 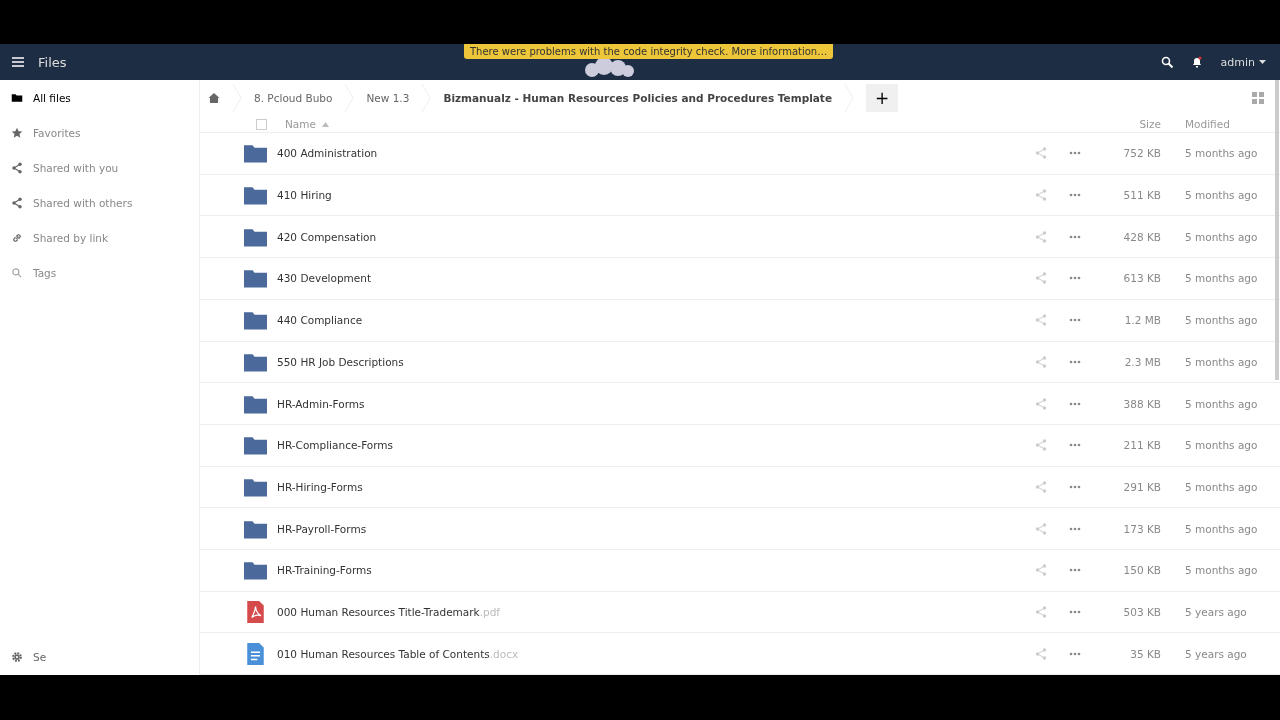 I want to click on file-size: 150 KB, so click(x=1141, y=570).